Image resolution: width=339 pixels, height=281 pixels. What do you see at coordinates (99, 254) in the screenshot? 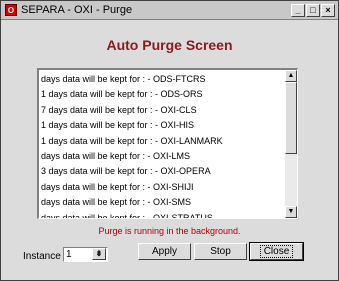
I see `instance-lov-button: ⇟` at bounding box center [99, 254].